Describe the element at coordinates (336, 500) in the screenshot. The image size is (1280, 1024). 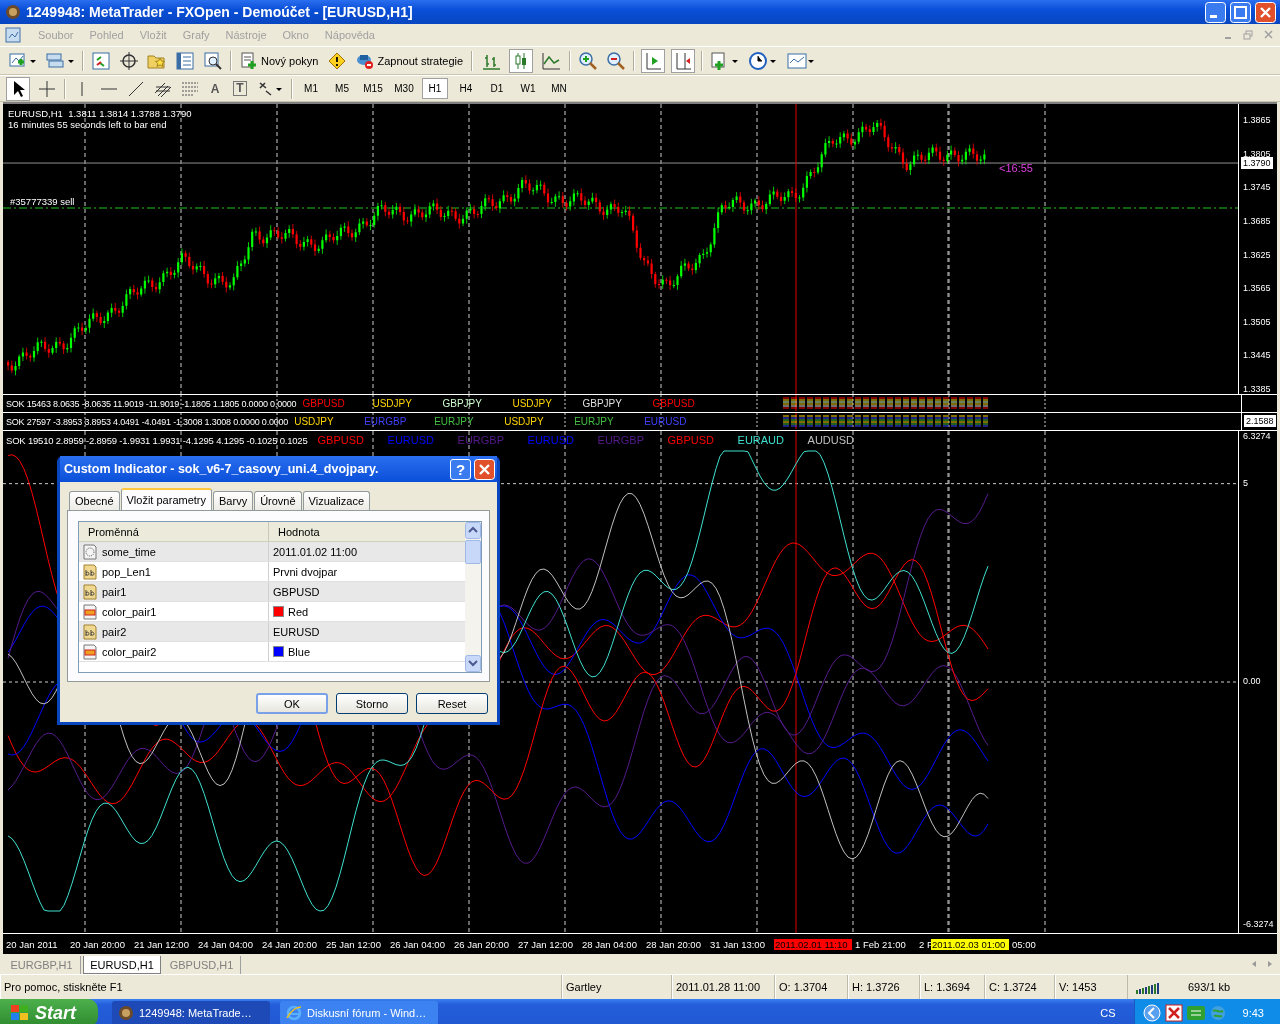
I see `dialog-tab: Vizualizace` at that location.